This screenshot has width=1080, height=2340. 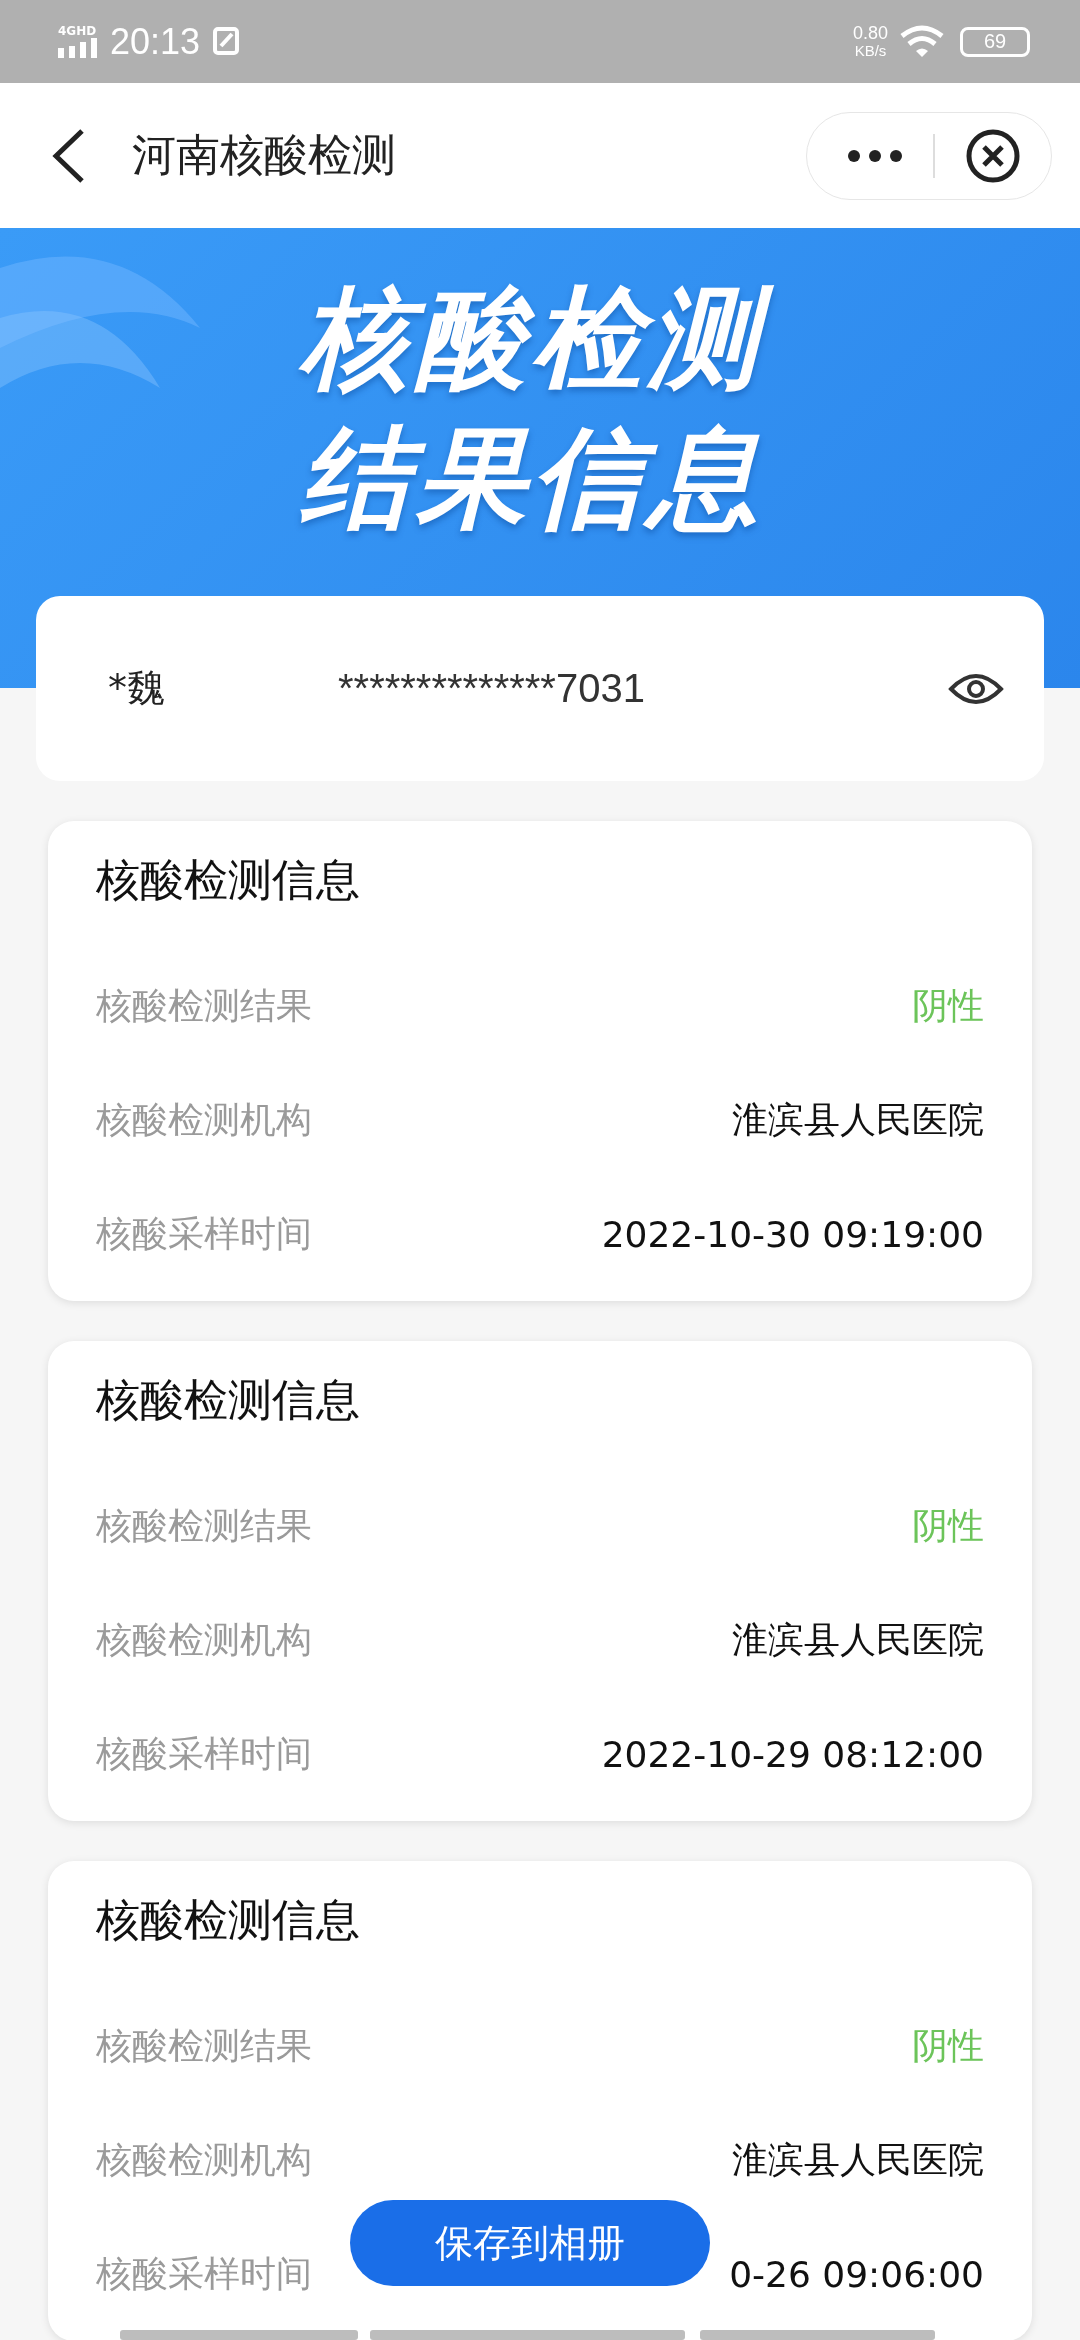 What do you see at coordinates (264, 155) in the screenshot?
I see `page-title: 河南核酸检测` at bounding box center [264, 155].